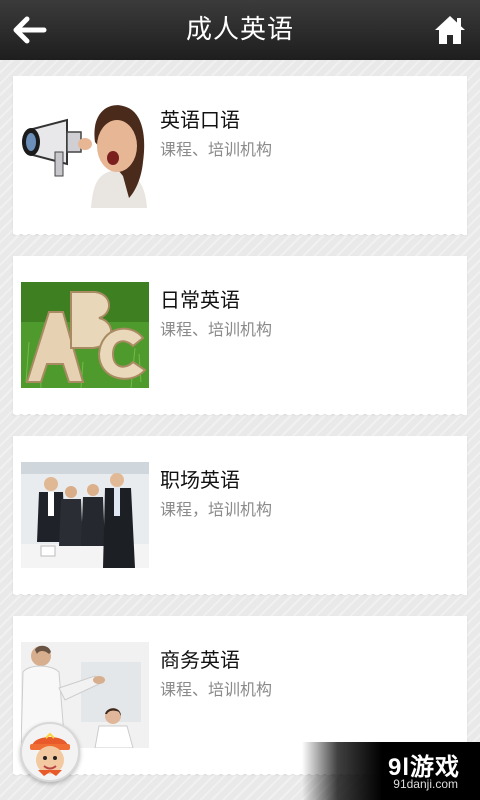 The image size is (480, 800). I want to click on business-people-photo, so click(85, 515).